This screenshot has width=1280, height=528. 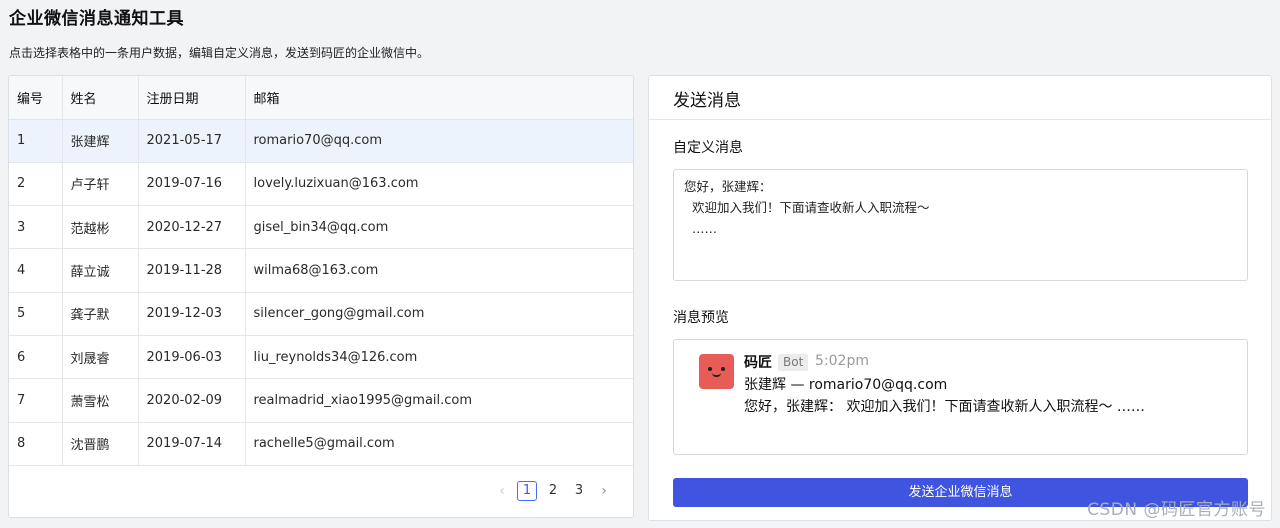 What do you see at coordinates (439, 184) in the screenshot?
I see `cell-email: lovely.luzixuan@163.com` at bounding box center [439, 184].